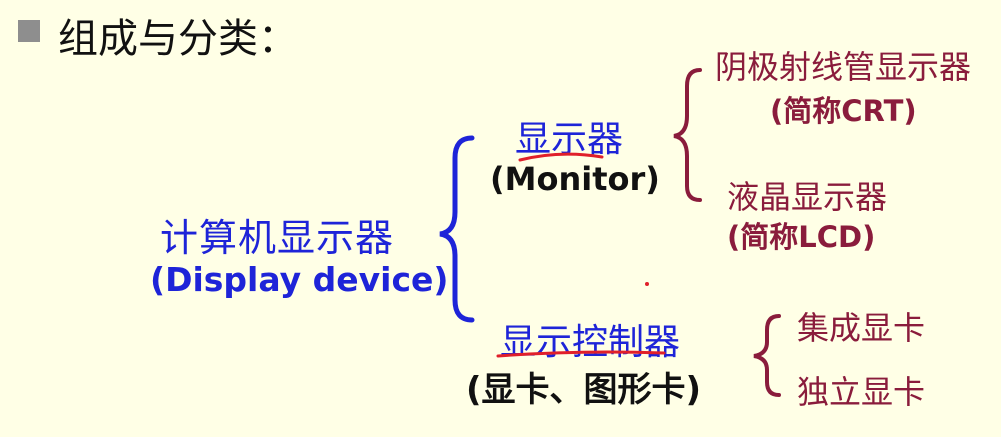 The width and height of the screenshot is (1001, 437). I want to click on controller-underline, so click(581, 354).